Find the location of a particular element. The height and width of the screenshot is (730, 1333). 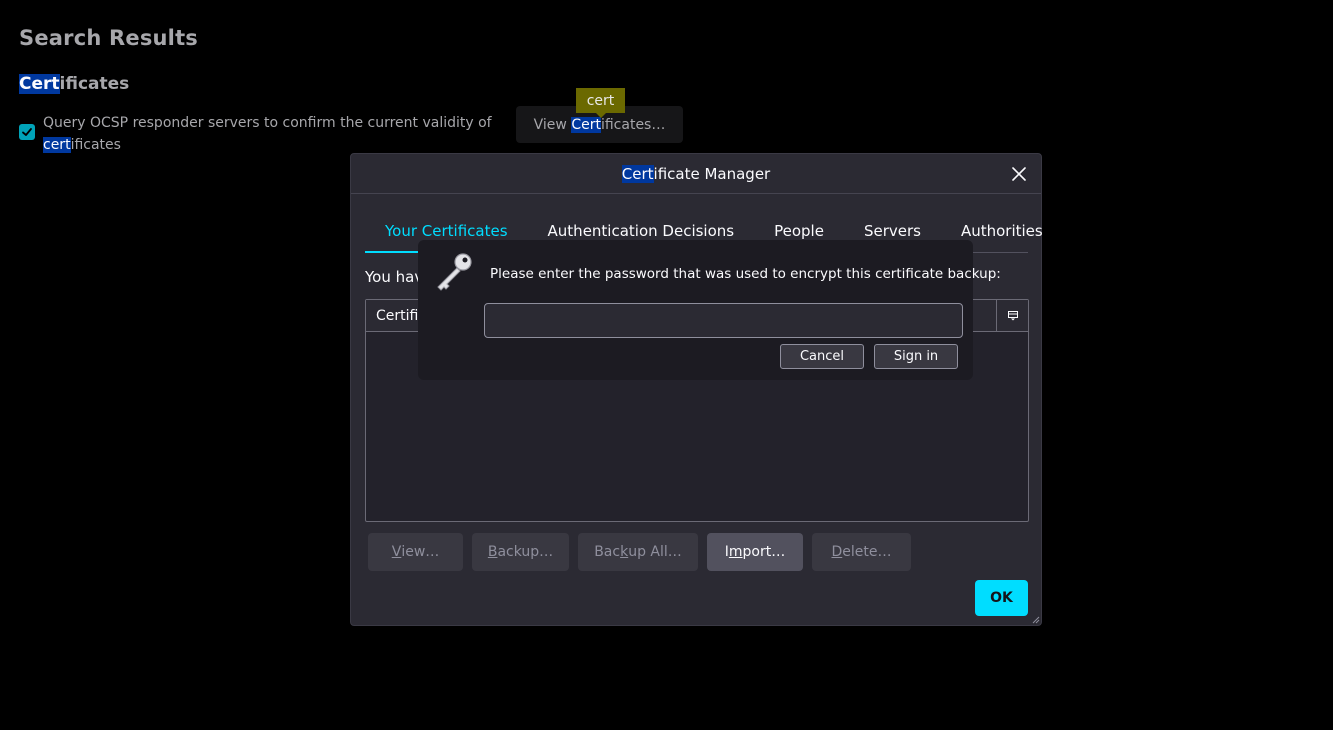

key-icon is located at coordinates (454, 272).